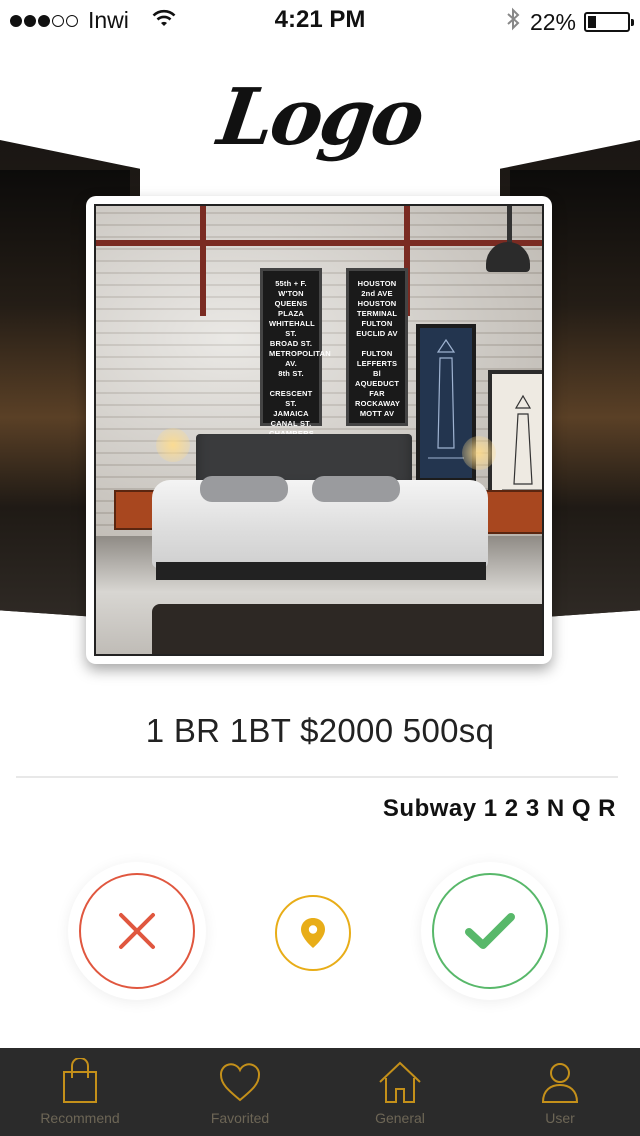 This screenshot has height=1136, width=640. I want to click on tab-bar: Recommend Favorited General User, so click(320, 1092).